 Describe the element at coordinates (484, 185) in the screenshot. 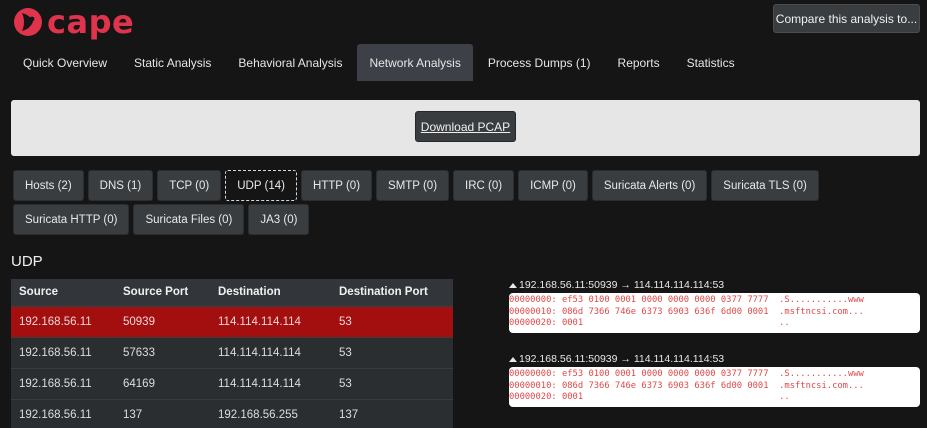

I see `subtab-irc: IRC (0)` at that location.